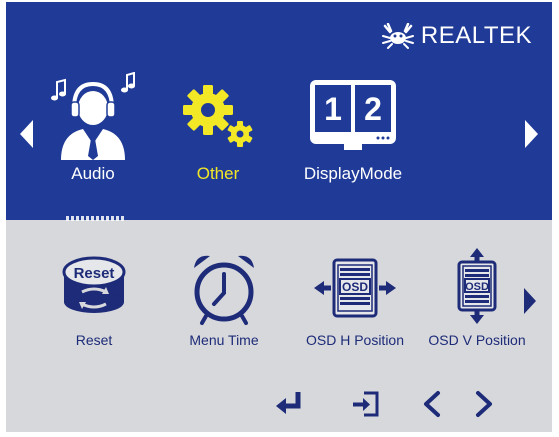 The image size is (559, 437). I want to click on menu-item-display-mode: 1 2 DisplayMode, so click(353, 128).